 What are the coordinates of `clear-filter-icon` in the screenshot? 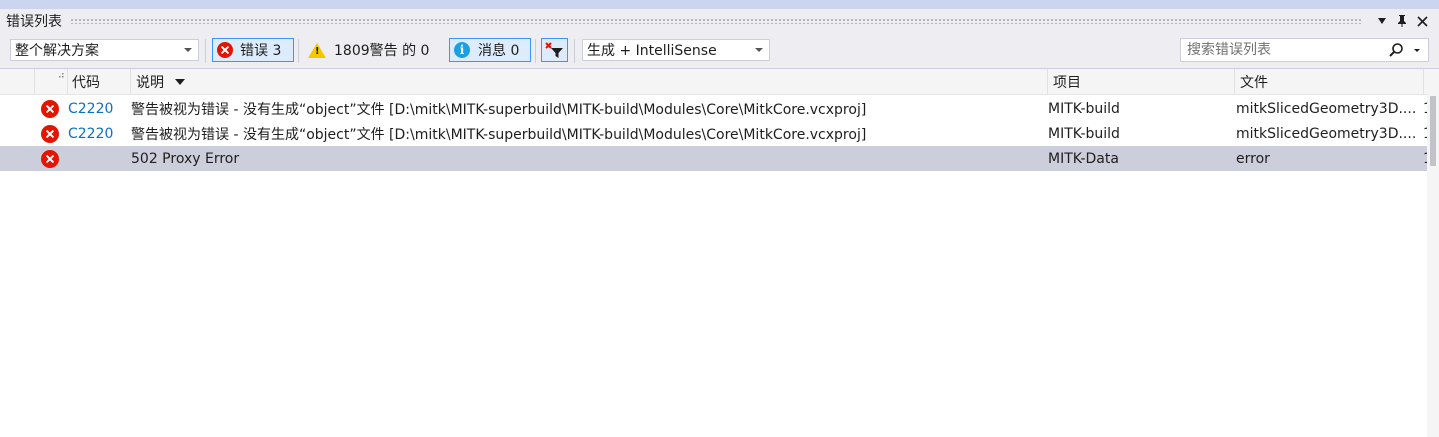 It's located at (554, 50).